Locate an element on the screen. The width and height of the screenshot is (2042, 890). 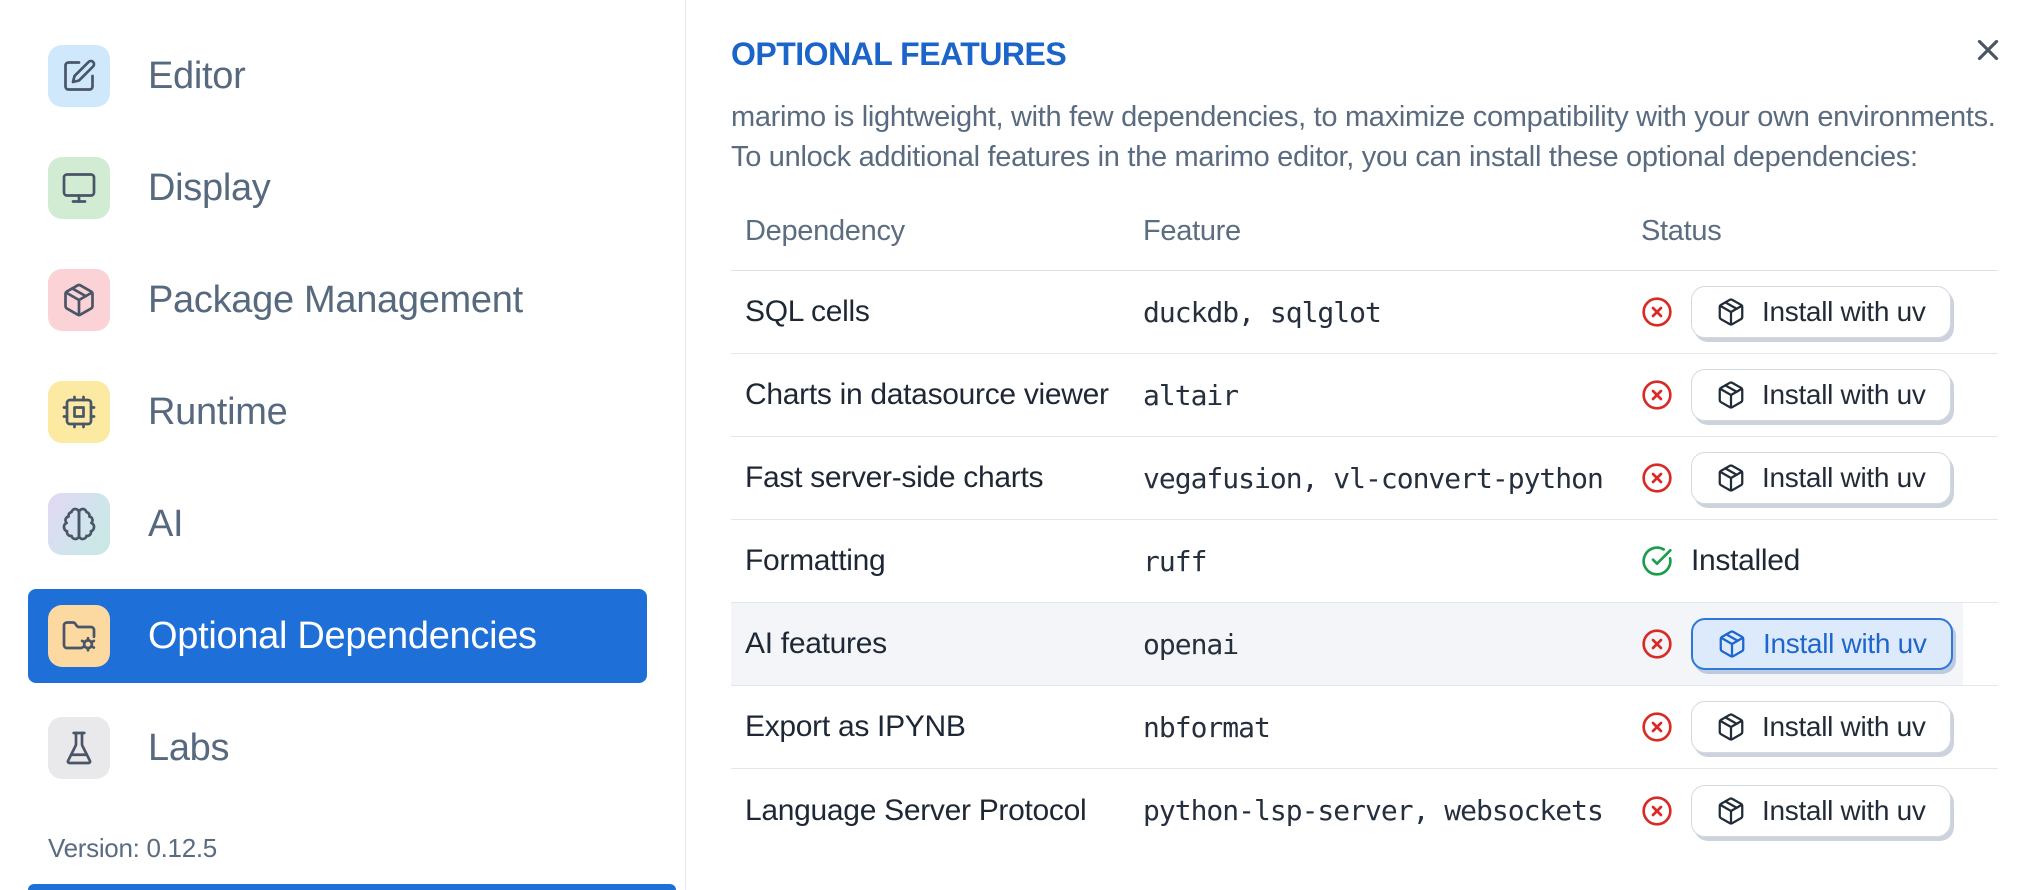
sidebar-item-label: Editor is located at coordinates (197, 75).